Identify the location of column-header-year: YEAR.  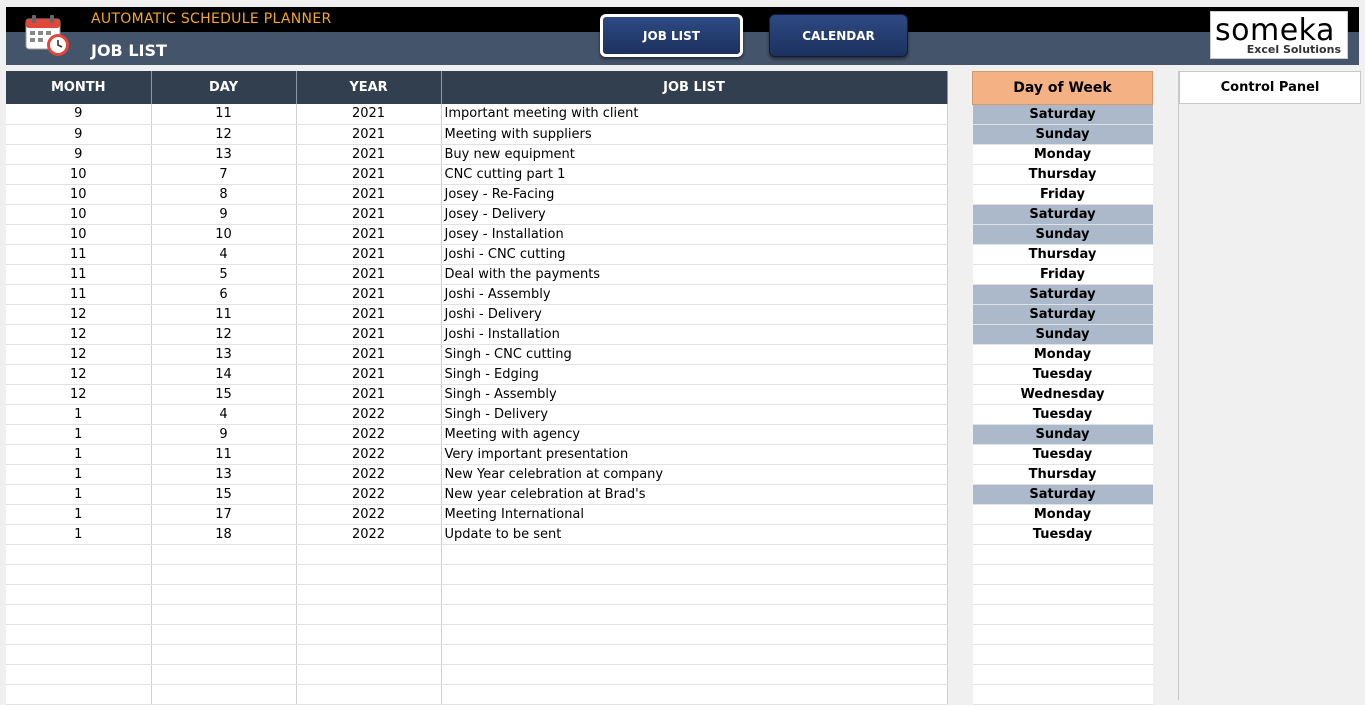
(369, 87).